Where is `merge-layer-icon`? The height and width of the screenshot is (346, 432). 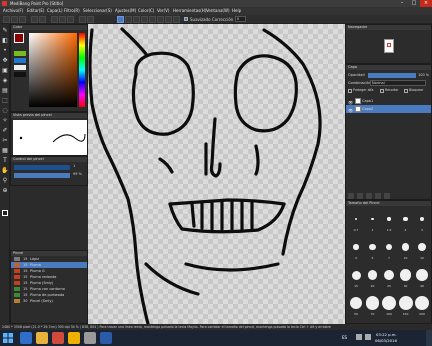 merge-layer-icon is located at coordinates (378, 196).